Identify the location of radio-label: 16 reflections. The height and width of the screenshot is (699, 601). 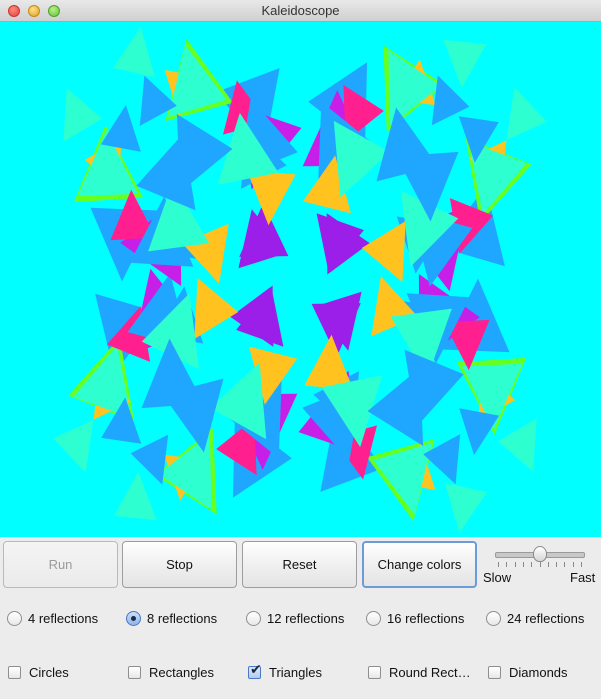
(426, 618).